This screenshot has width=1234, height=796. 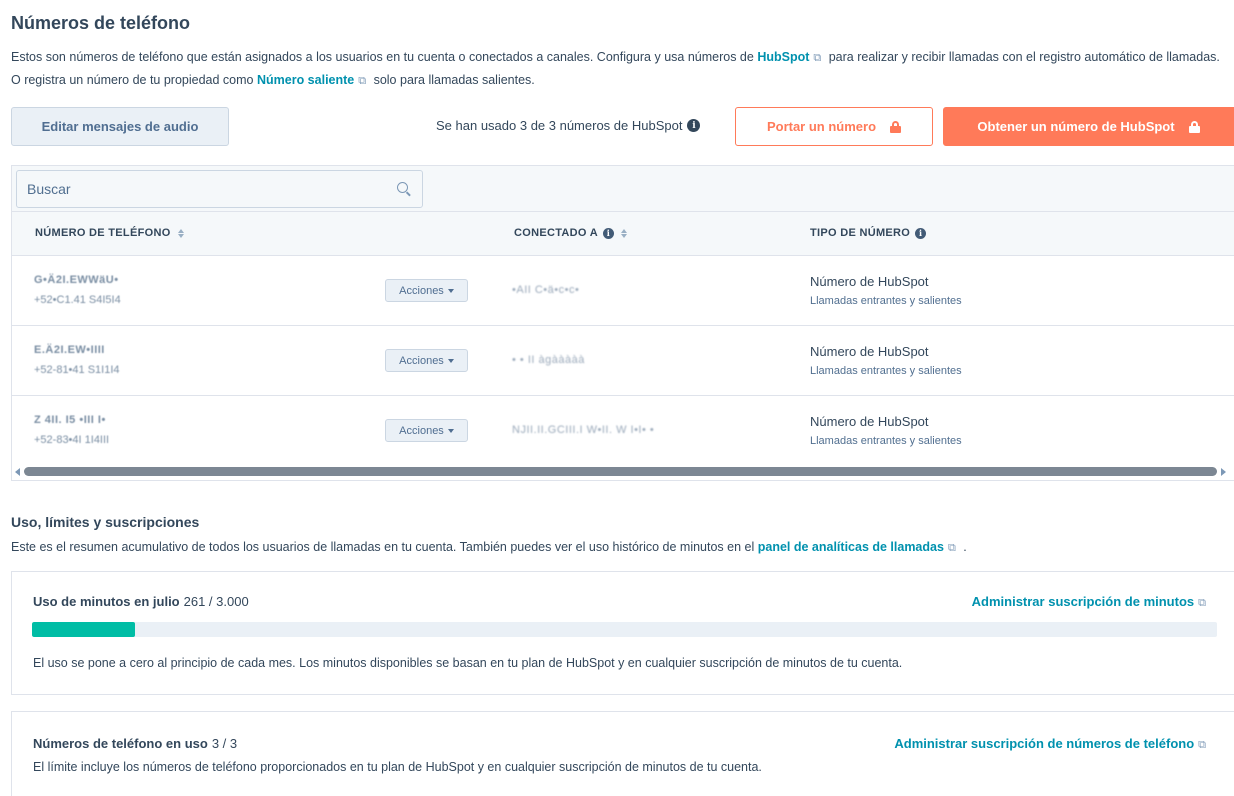 I want to click on search-box, so click(x=219, y=189).